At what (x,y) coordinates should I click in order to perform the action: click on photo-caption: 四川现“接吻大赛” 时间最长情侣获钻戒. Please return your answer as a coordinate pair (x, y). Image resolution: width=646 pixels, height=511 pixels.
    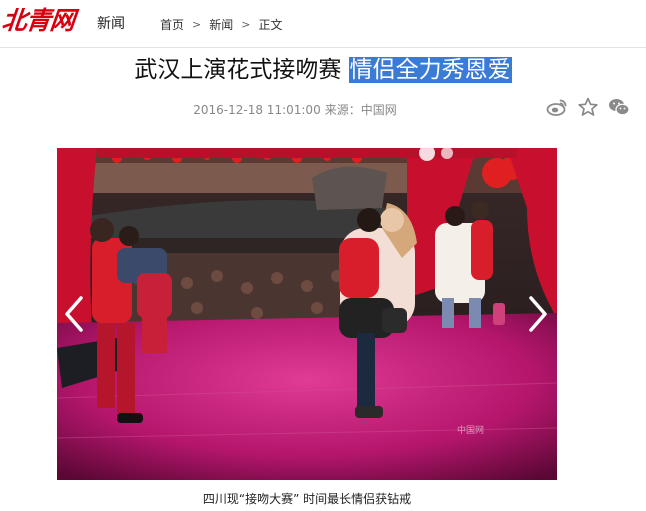
    Looking at the image, I should click on (307, 499).